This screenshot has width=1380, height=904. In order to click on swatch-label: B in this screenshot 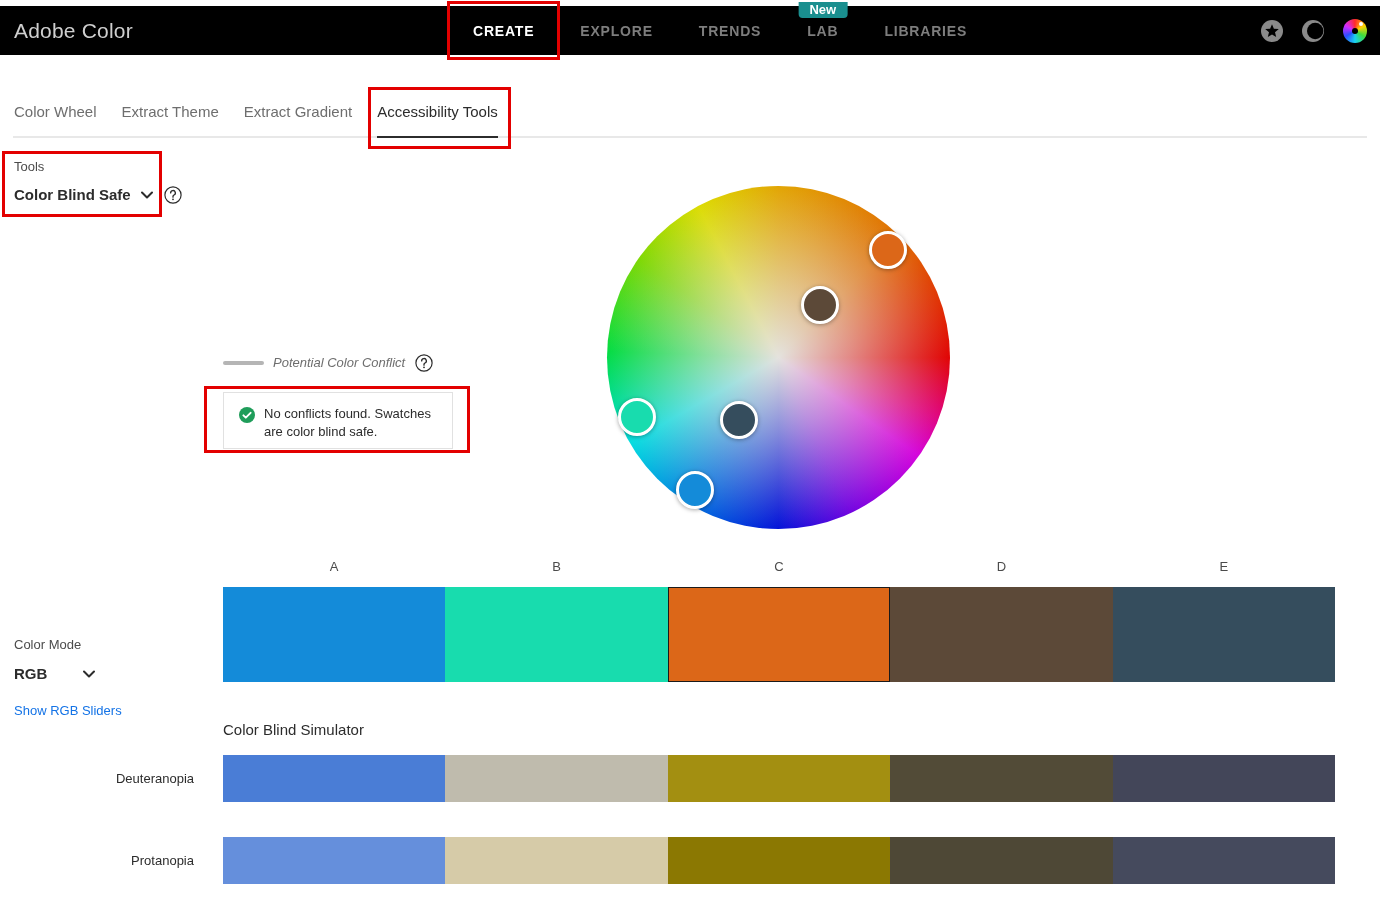, I will do `click(556, 567)`.